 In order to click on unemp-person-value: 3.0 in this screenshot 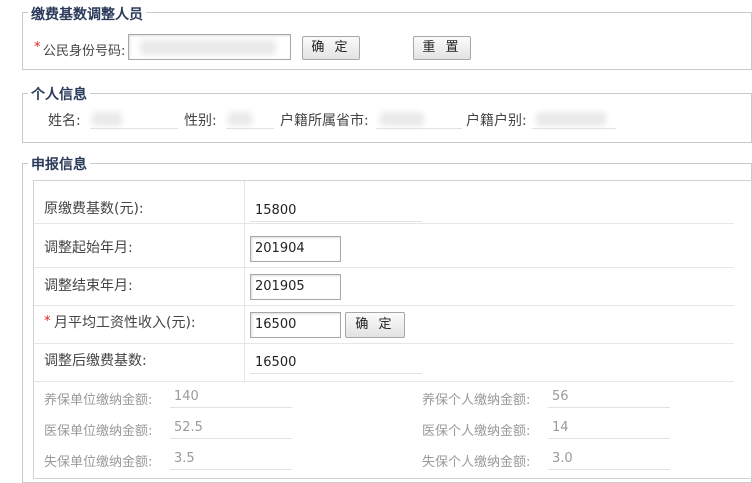, I will do `click(562, 458)`.